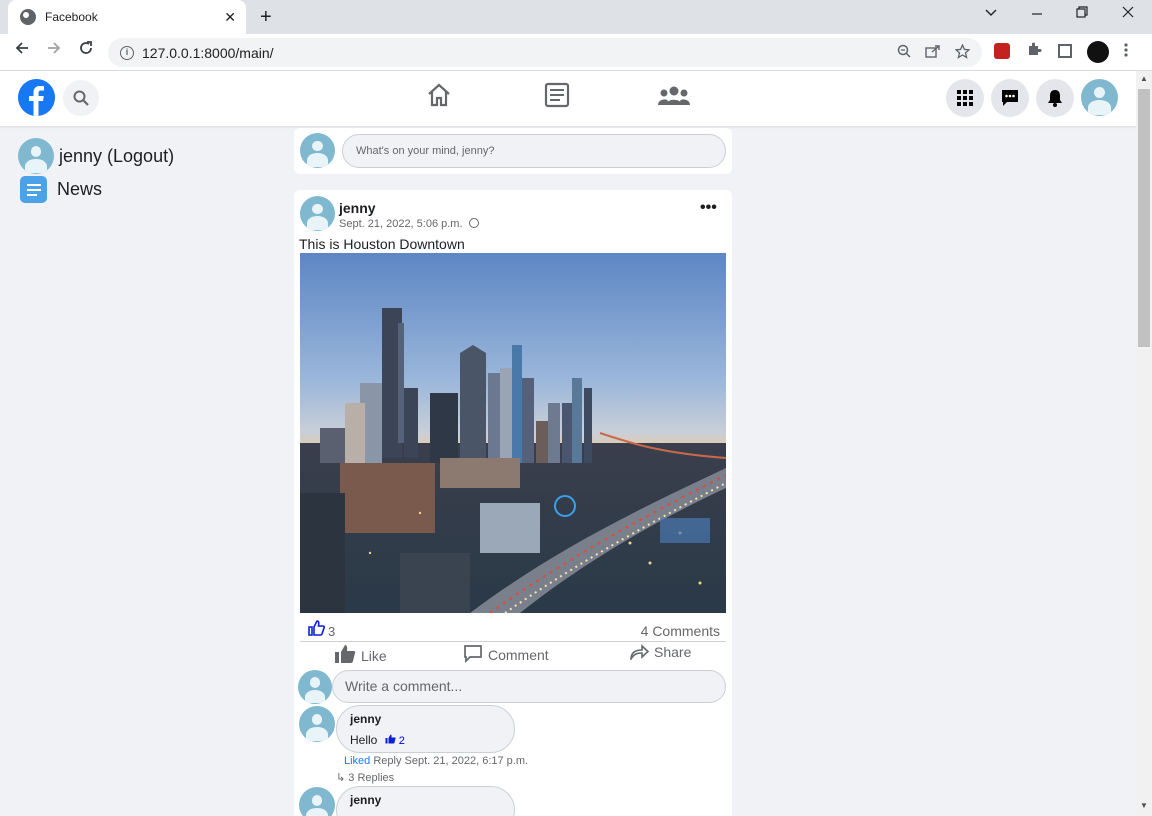  I want to click on address-bar: i 127.0.0.1:8000/main/, so click(545, 52).